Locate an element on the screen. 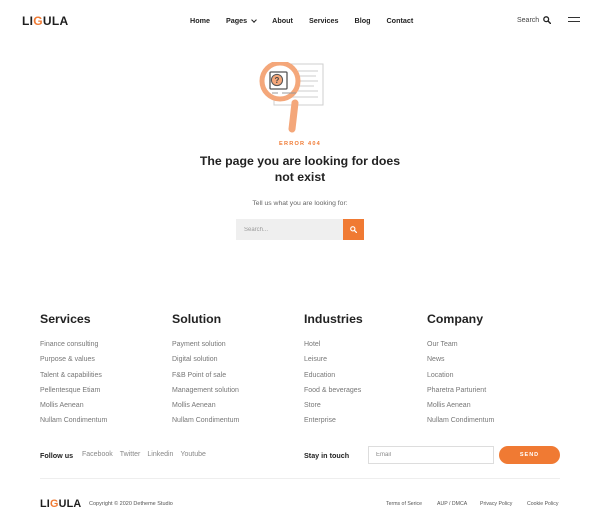 This screenshot has height=530, width=600. nav-services: Services is located at coordinates (324, 20).